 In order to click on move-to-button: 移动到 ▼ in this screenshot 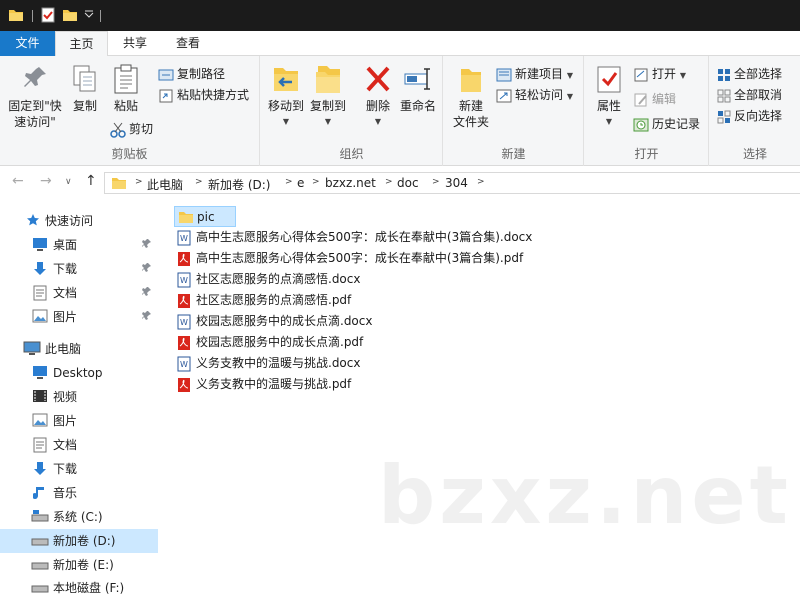, I will do `click(286, 97)`.